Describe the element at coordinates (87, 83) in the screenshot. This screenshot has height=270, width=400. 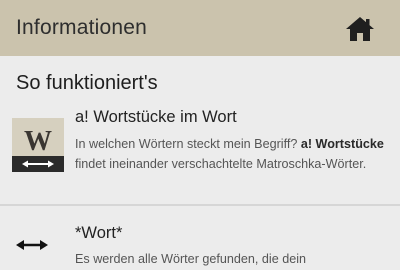
I see `section-heading: So funktioniert's` at that location.